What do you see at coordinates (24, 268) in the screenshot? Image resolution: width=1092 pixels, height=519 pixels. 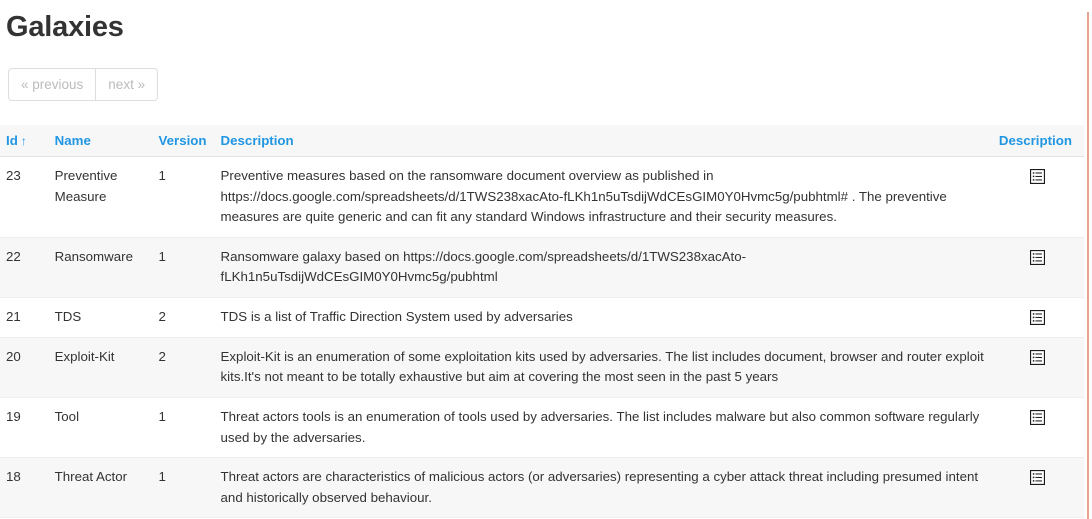 I see `cell-id: 22` at bounding box center [24, 268].